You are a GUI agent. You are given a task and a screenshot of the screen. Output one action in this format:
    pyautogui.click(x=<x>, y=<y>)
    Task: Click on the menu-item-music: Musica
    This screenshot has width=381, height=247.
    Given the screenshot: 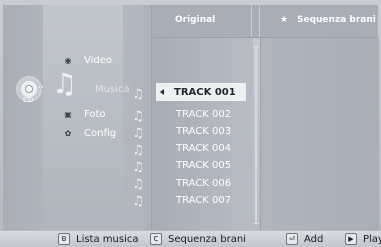 What is the action you would take?
    pyautogui.click(x=112, y=89)
    